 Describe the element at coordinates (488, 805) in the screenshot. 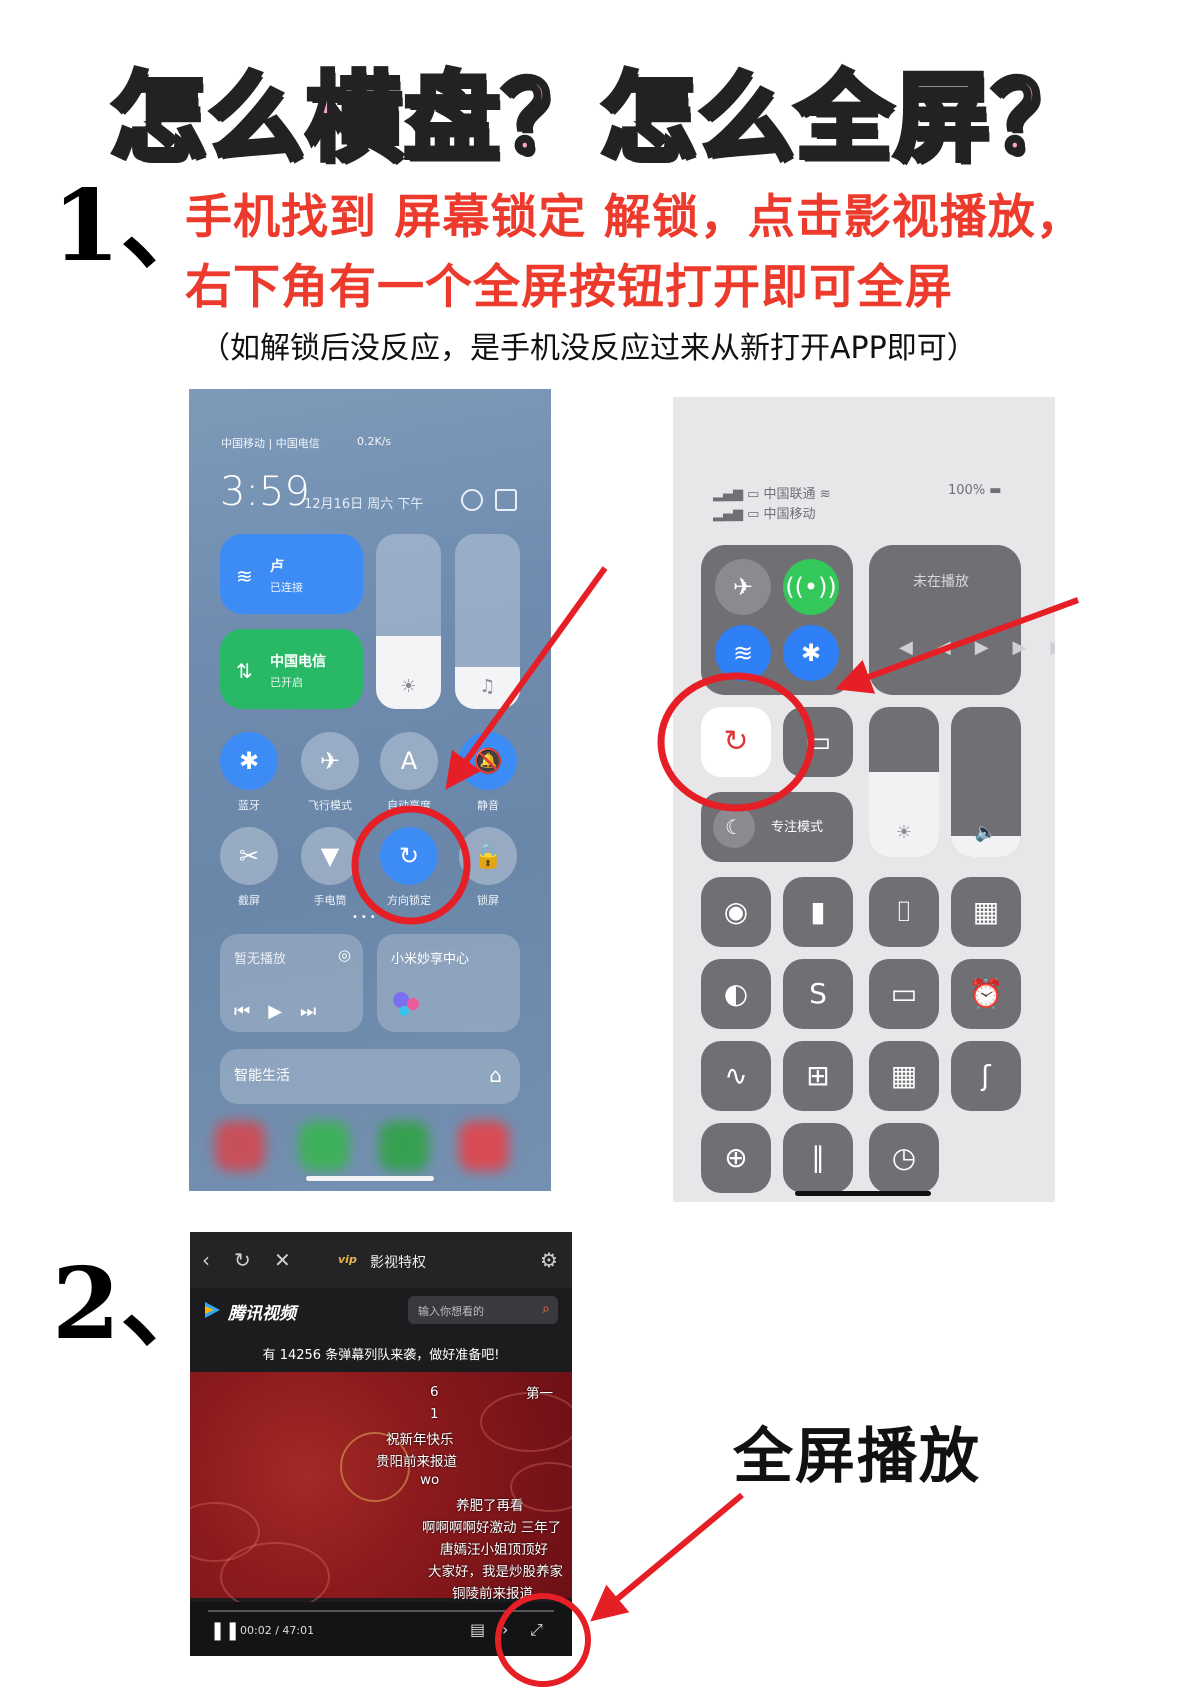

I see `mute-label: 静音` at that location.